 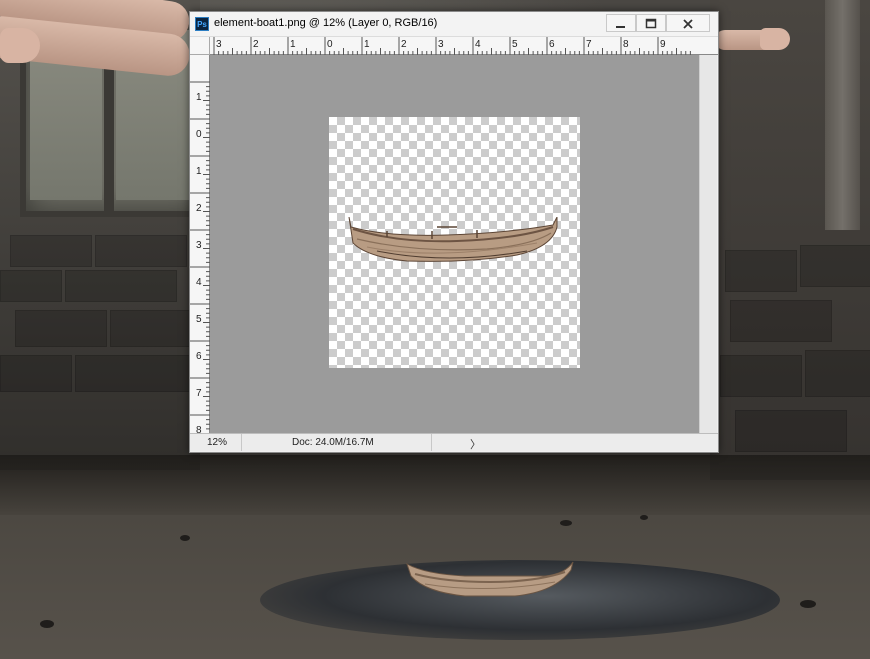 I want to click on transparent-canvas, so click(x=454, y=242).